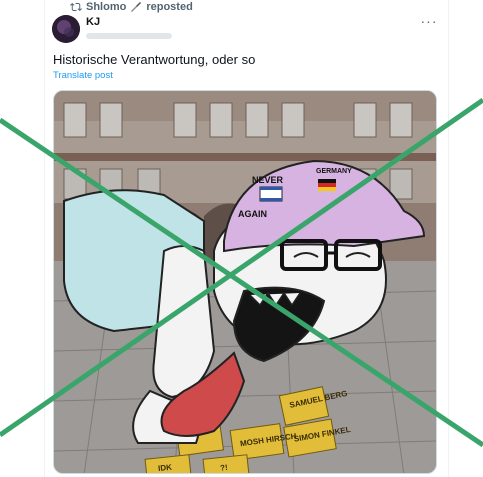  I want to click on stone-label: IDK, so click(165, 468).